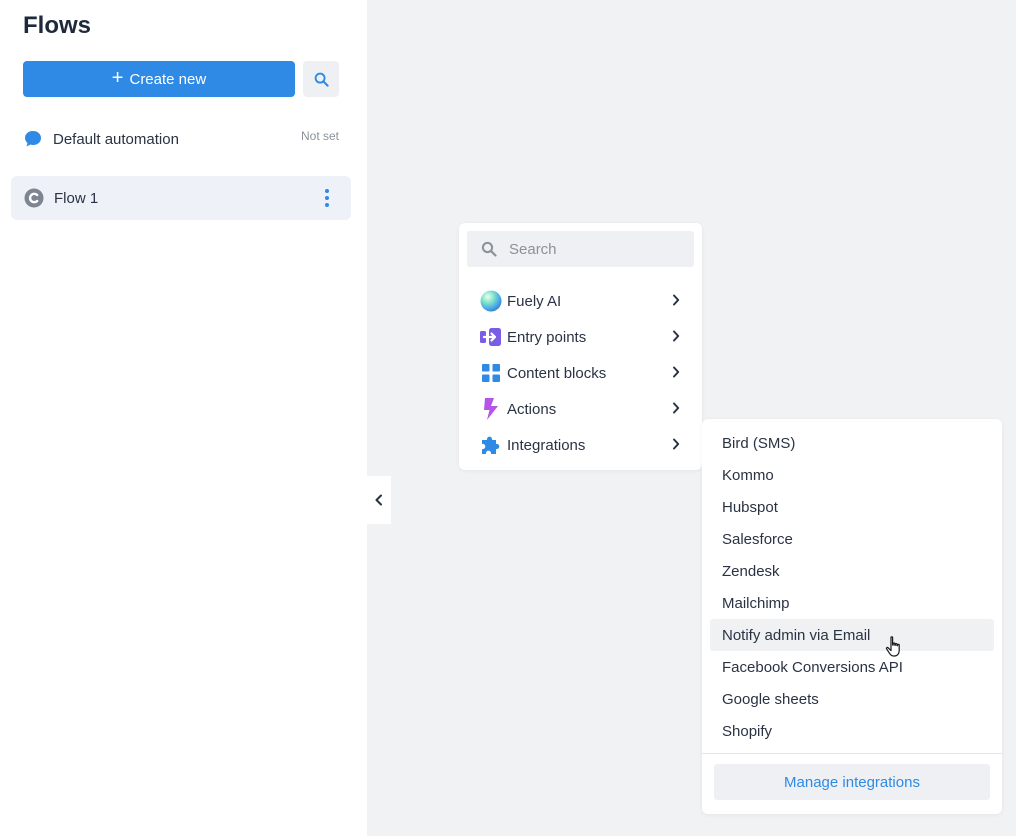 This screenshot has height=836, width=1016. I want to click on collapse-sidebar-button, so click(379, 500).